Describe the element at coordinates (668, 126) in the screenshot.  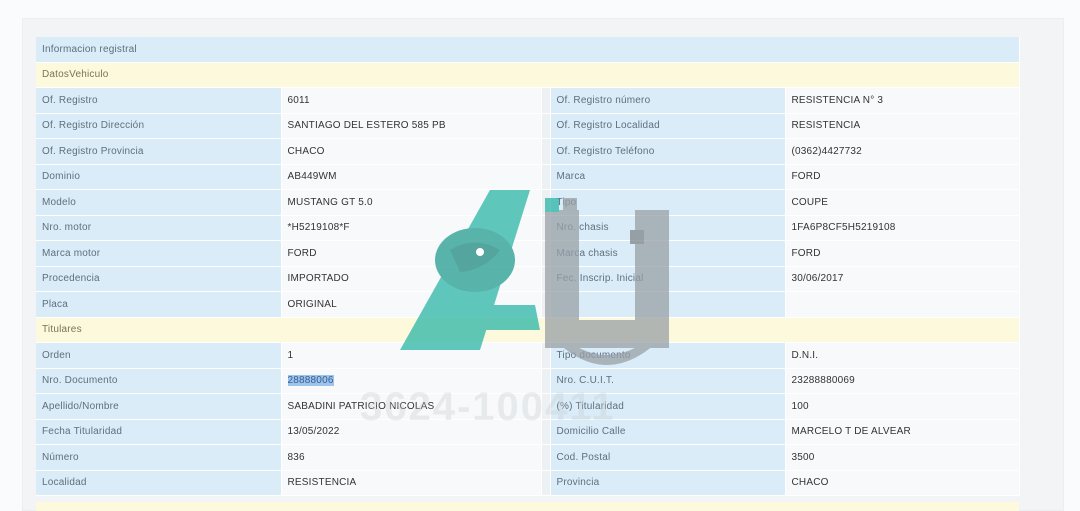
I see `field-label: Of. Registro Localidad` at that location.